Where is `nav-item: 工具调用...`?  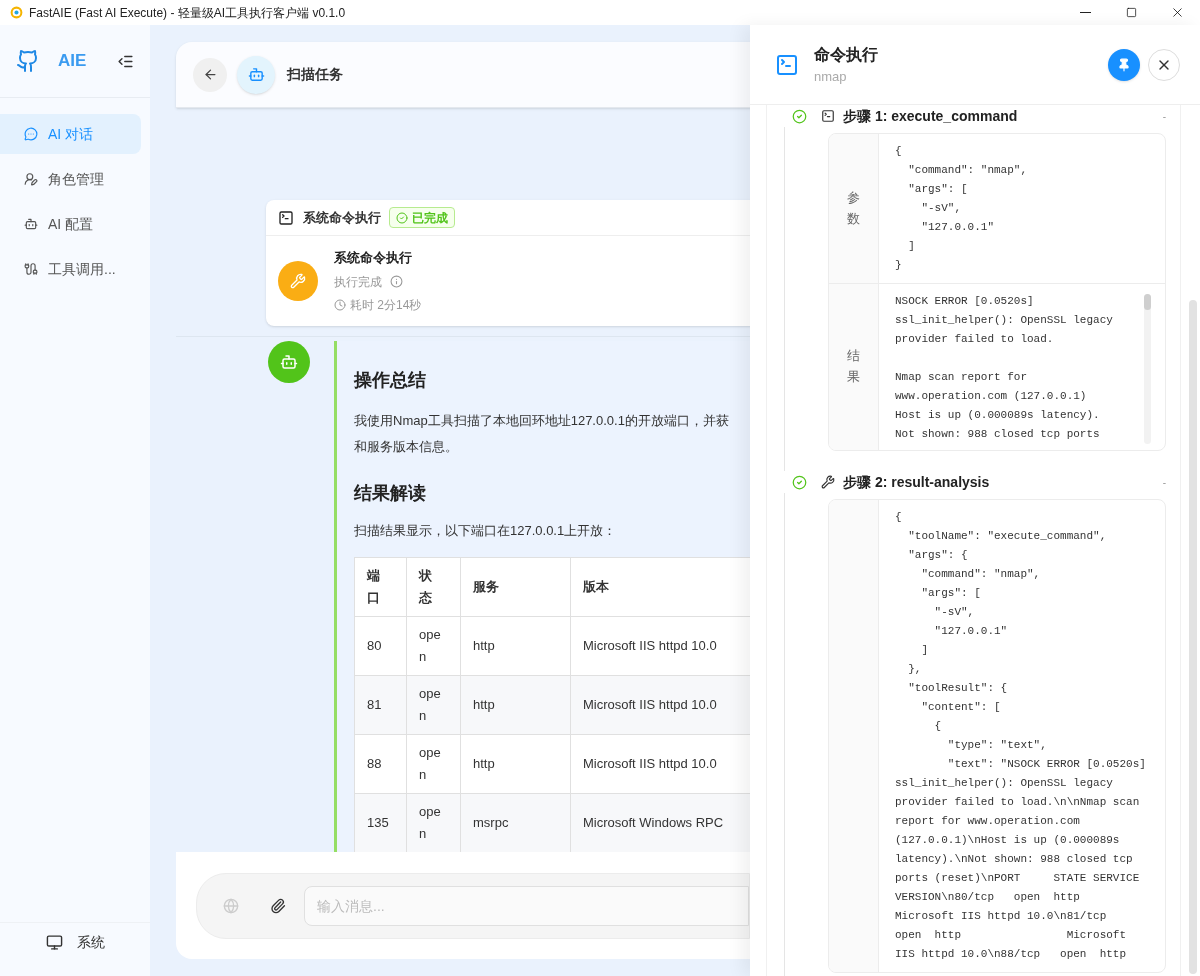
nav-item: 工具调用... is located at coordinates (70, 269).